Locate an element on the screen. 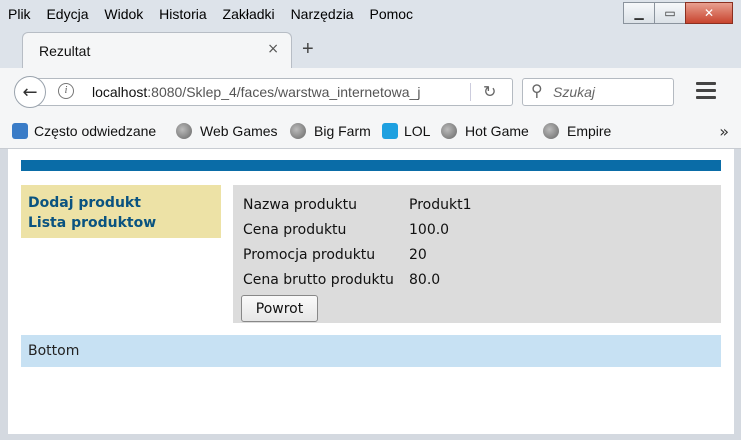 The height and width of the screenshot is (440, 741). menu-widok: Widok is located at coordinates (123, 14).